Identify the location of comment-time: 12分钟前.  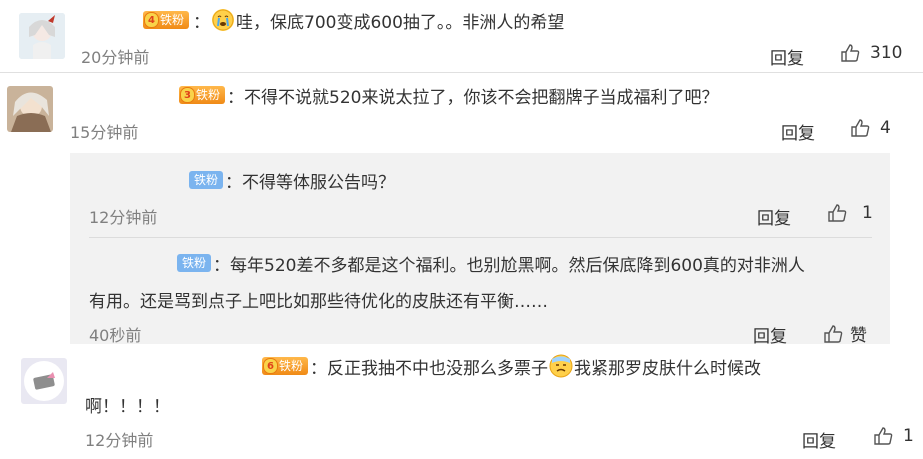
(119, 440).